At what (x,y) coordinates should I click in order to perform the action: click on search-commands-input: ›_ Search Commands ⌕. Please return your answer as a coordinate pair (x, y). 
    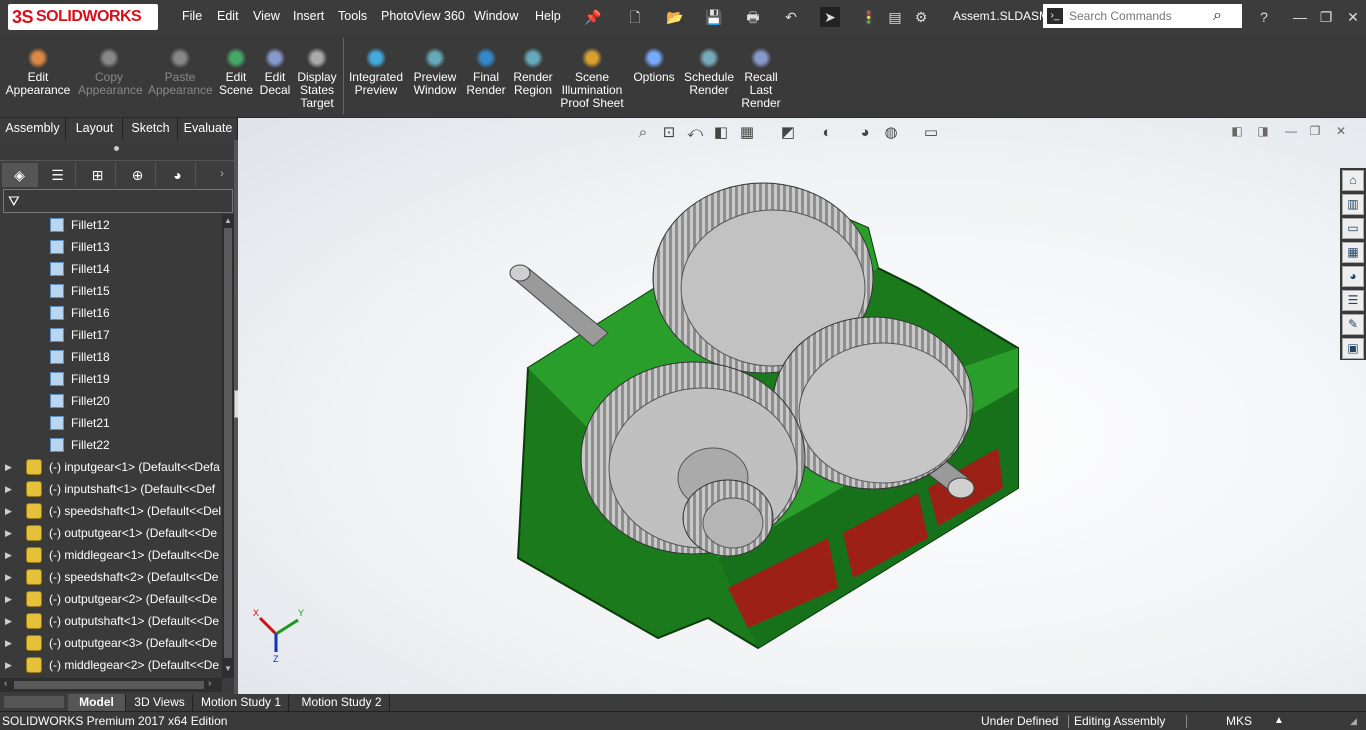
    Looking at the image, I should click on (1142, 16).